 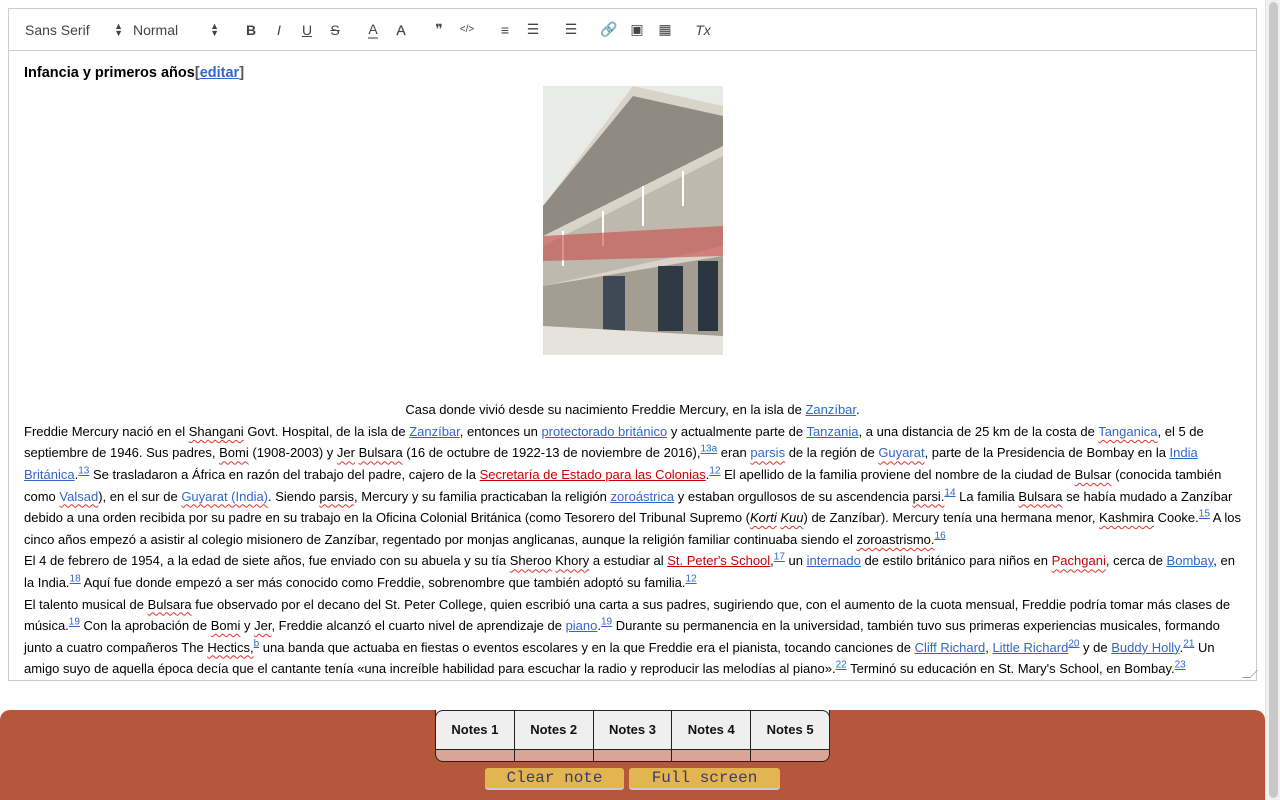 What do you see at coordinates (1073, 643) in the screenshot?
I see `footnote-link: 20` at bounding box center [1073, 643].